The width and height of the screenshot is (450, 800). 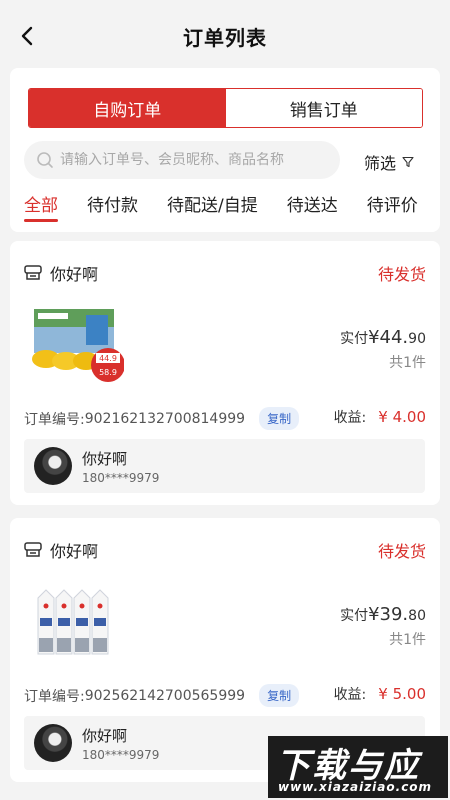 I want to click on income-row: 收益: ¥ 5.00, so click(x=380, y=694).